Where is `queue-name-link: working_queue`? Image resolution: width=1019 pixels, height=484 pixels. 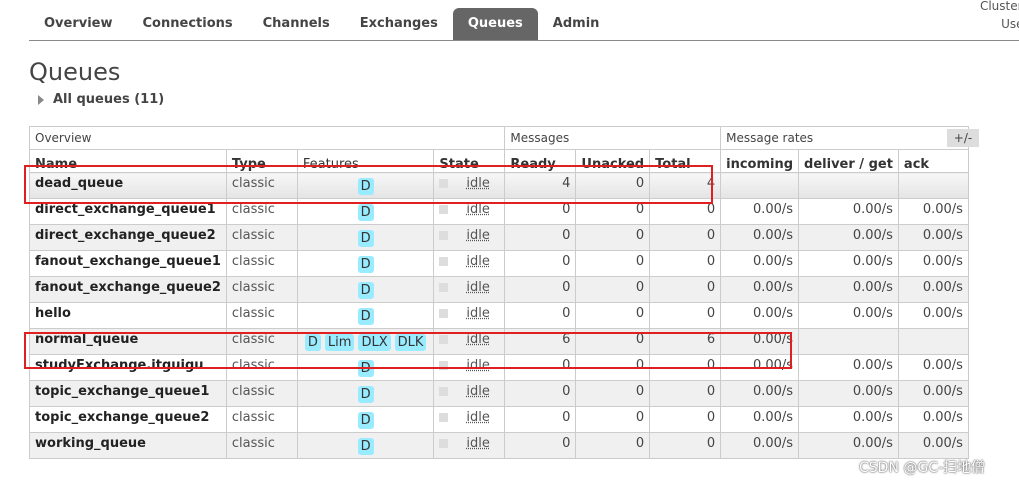 queue-name-link: working_queue is located at coordinates (128, 445).